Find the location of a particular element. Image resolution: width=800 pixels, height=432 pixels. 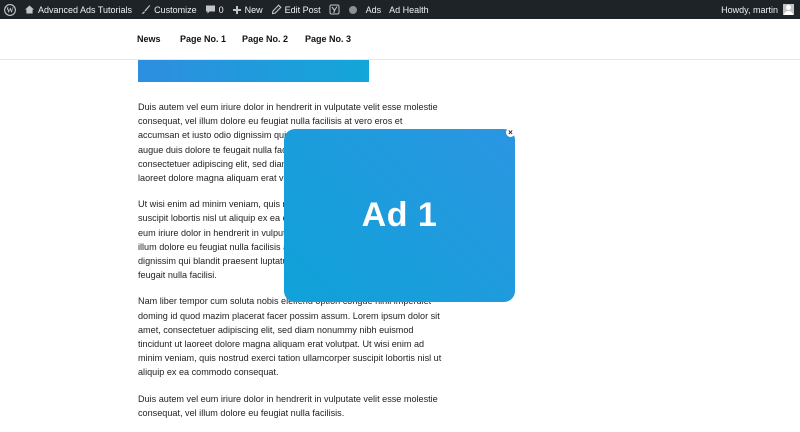

ads-label: Ads is located at coordinates (373, 9).